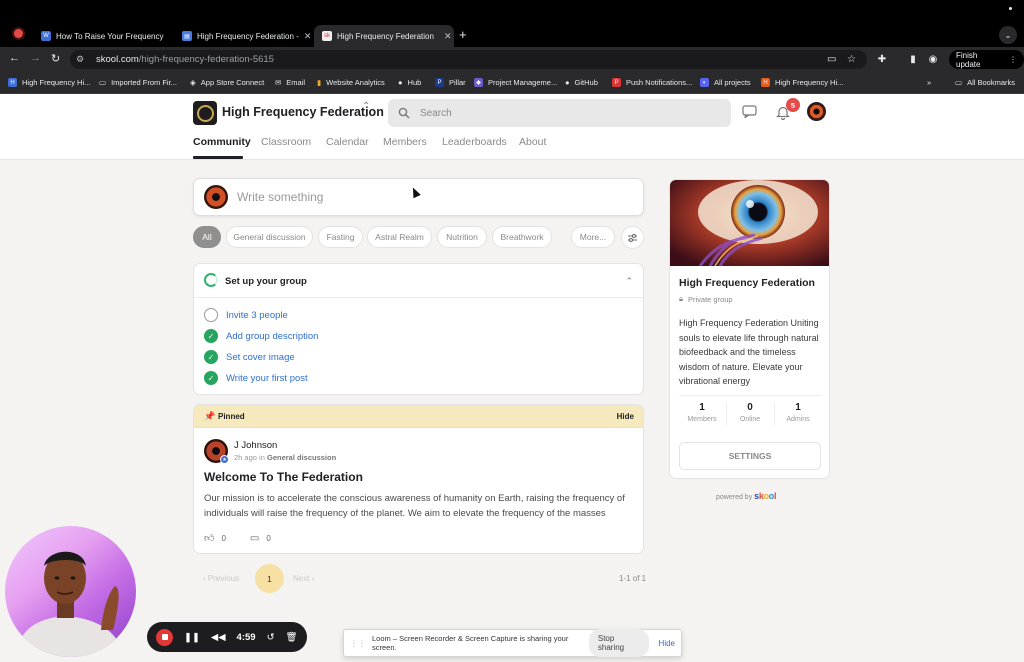 The height and width of the screenshot is (662, 1024). I want to click on write-post-input: Write something, so click(418, 197).